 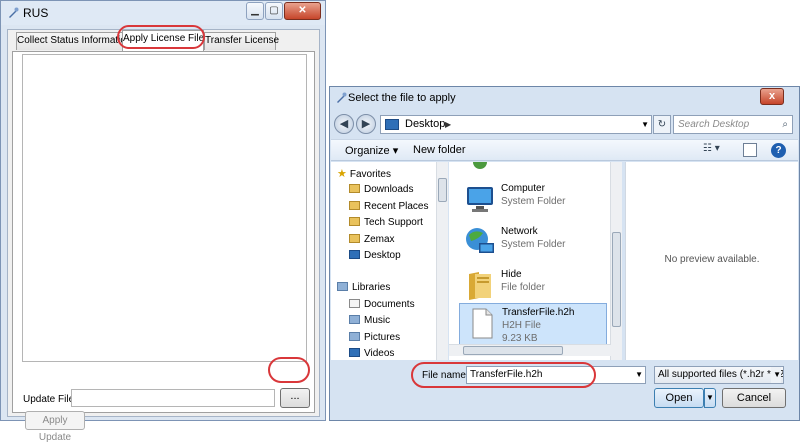 What do you see at coordinates (274, 11) in the screenshot?
I see `maximize-button: ▢` at bounding box center [274, 11].